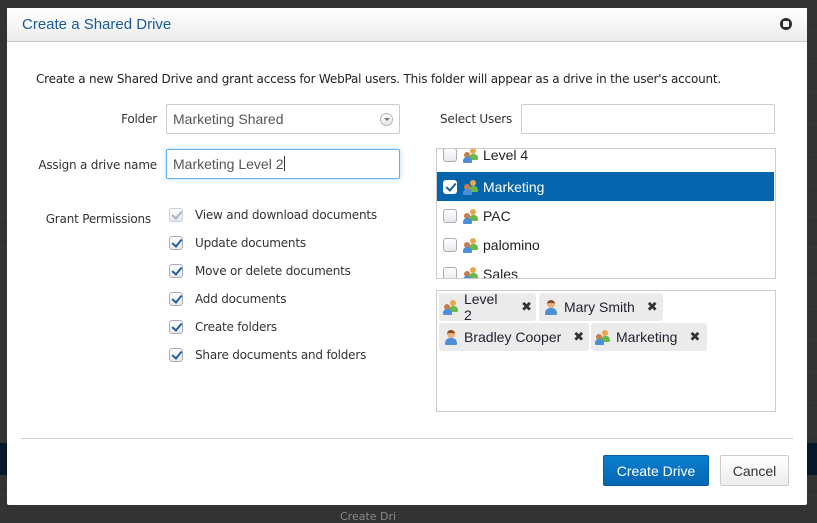 Image resolution: width=817 pixels, height=523 pixels. Describe the element at coordinates (176, 271) in the screenshot. I see `checkbox-move-delete` at that location.